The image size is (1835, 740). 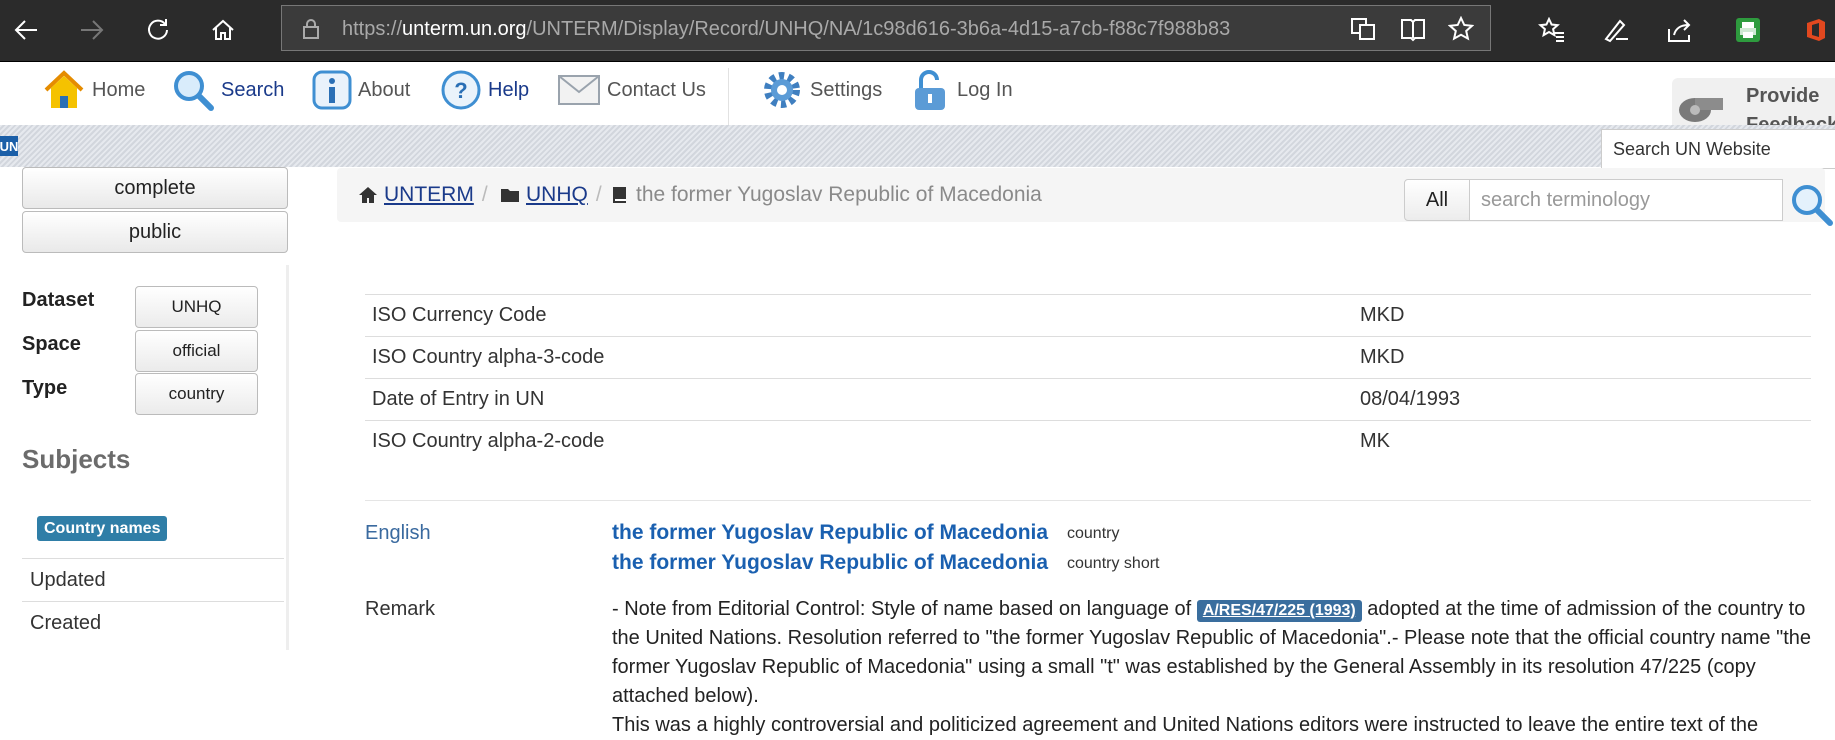 What do you see at coordinates (821, 90) in the screenshot?
I see `nav-settings: Settings` at bounding box center [821, 90].